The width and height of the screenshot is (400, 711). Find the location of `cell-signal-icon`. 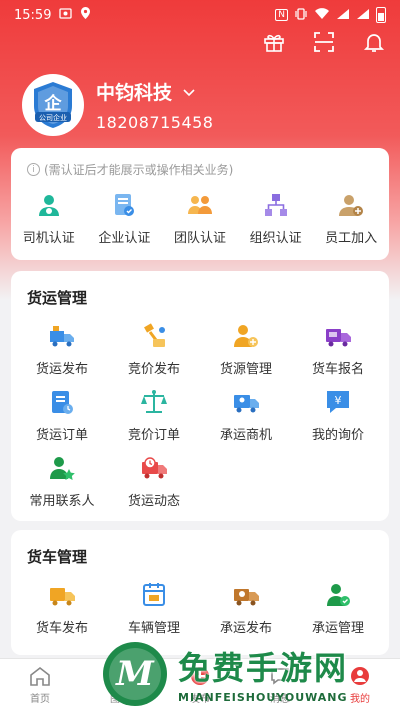

cell-signal-icon is located at coordinates (343, 15).